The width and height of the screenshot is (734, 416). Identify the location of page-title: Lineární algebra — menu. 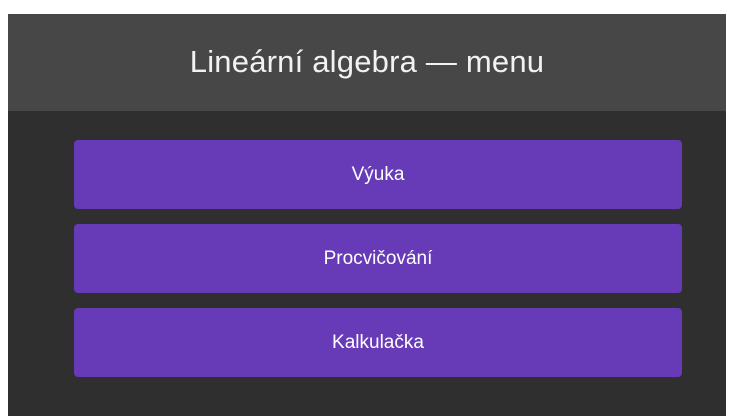
(367, 61).